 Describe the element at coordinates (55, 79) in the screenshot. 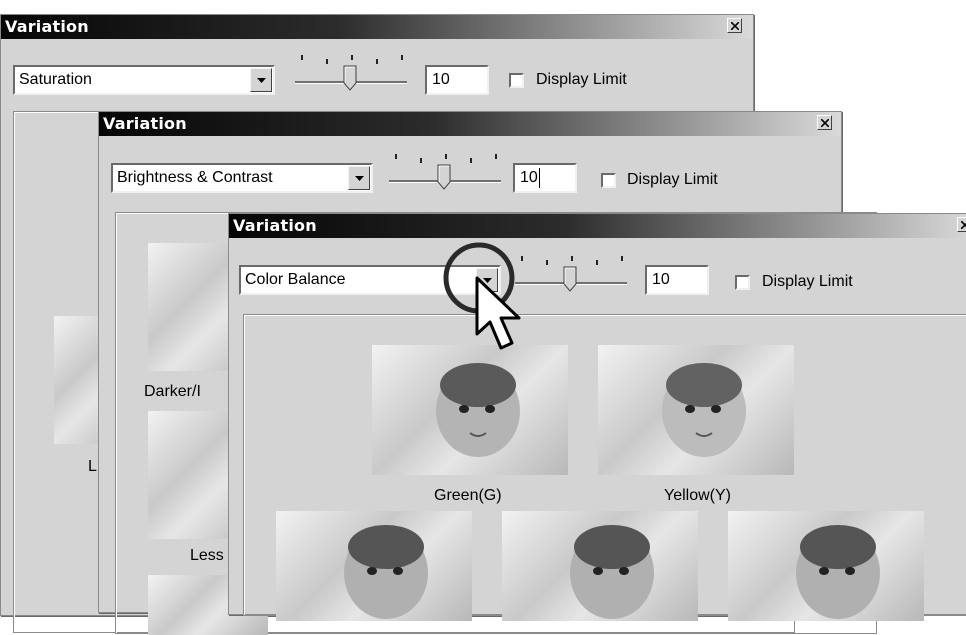

I see `dropdown-value: Saturation` at that location.